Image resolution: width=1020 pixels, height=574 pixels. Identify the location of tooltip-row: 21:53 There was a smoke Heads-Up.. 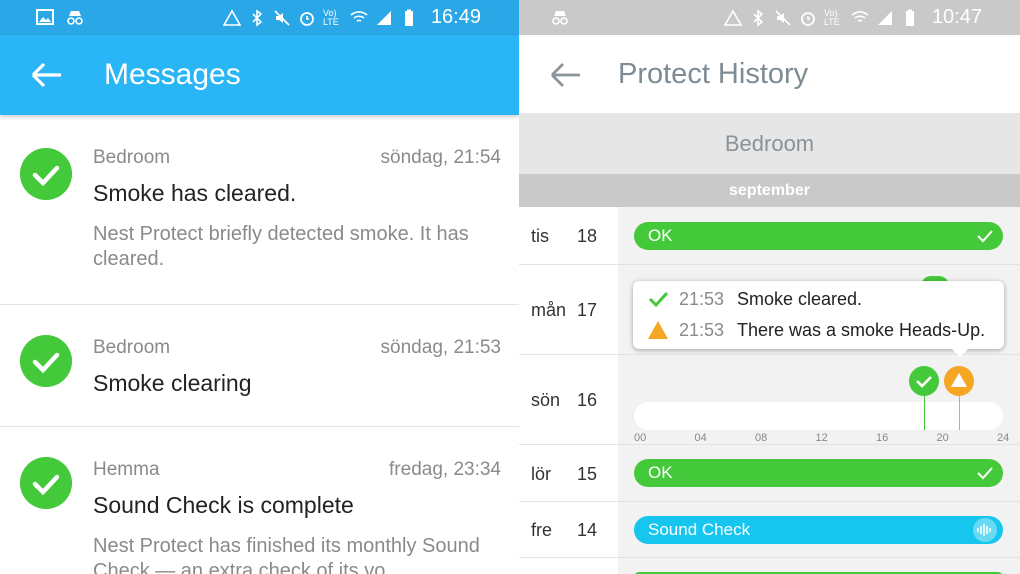
(816, 330).